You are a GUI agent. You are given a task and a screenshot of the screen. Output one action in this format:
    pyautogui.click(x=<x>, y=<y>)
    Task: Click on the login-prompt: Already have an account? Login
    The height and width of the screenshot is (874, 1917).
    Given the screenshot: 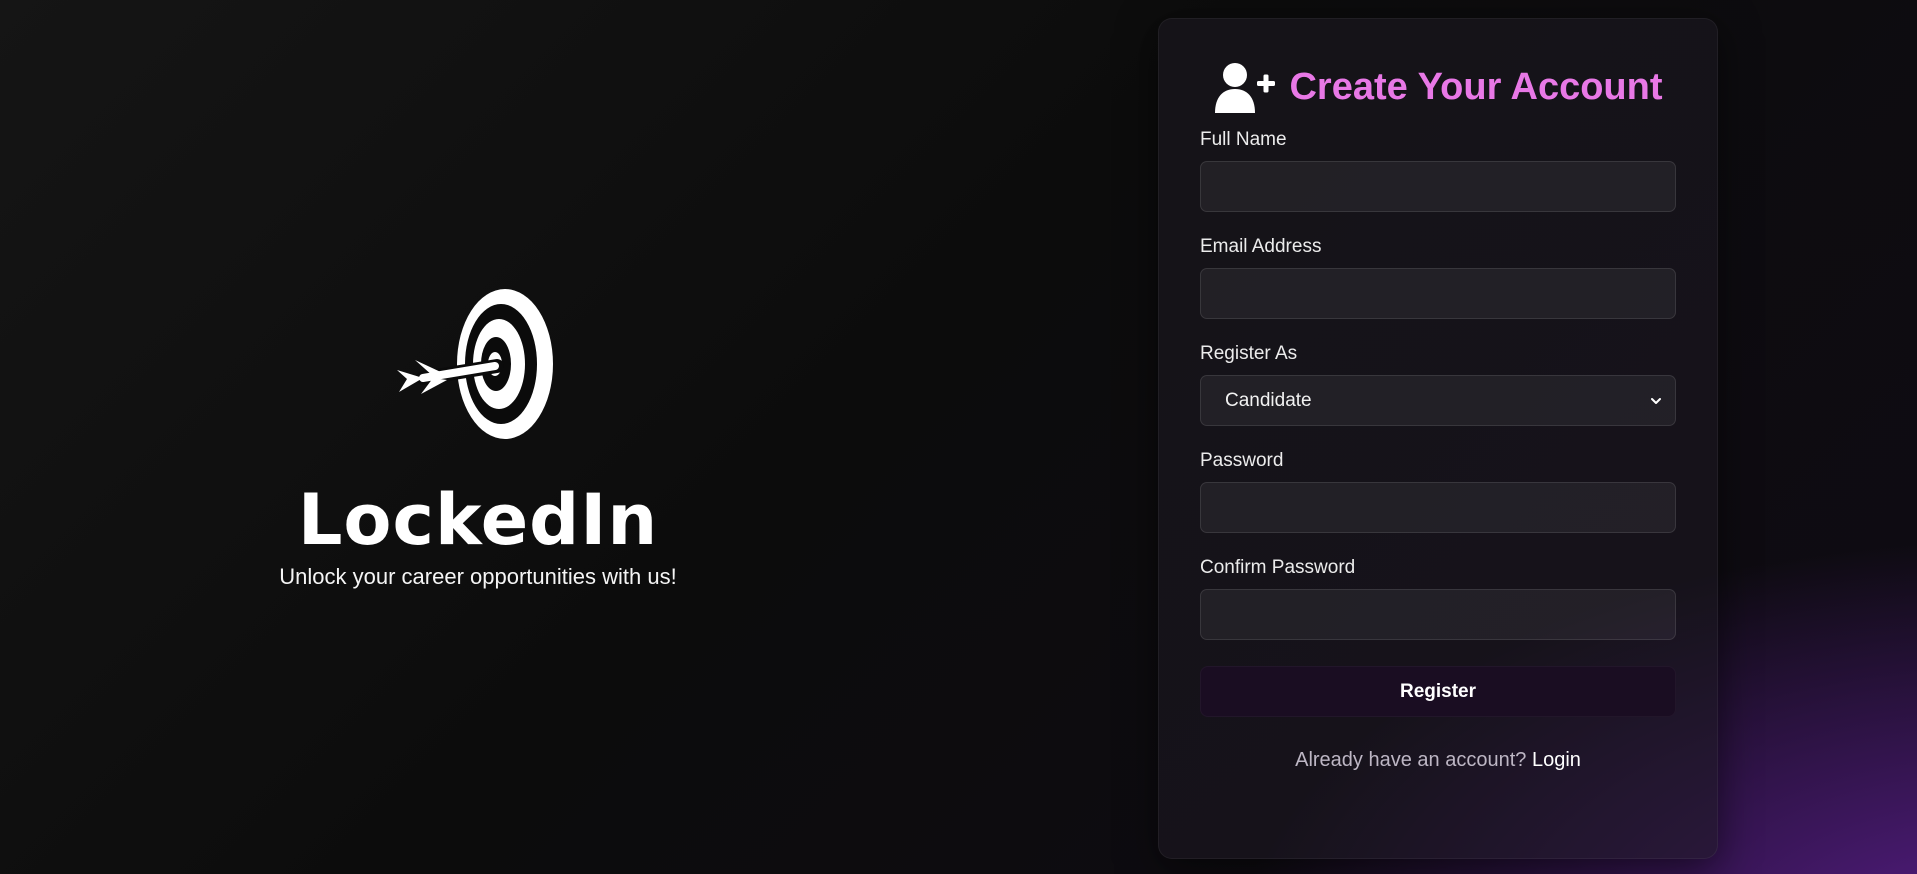 What is the action you would take?
    pyautogui.click(x=1438, y=760)
    